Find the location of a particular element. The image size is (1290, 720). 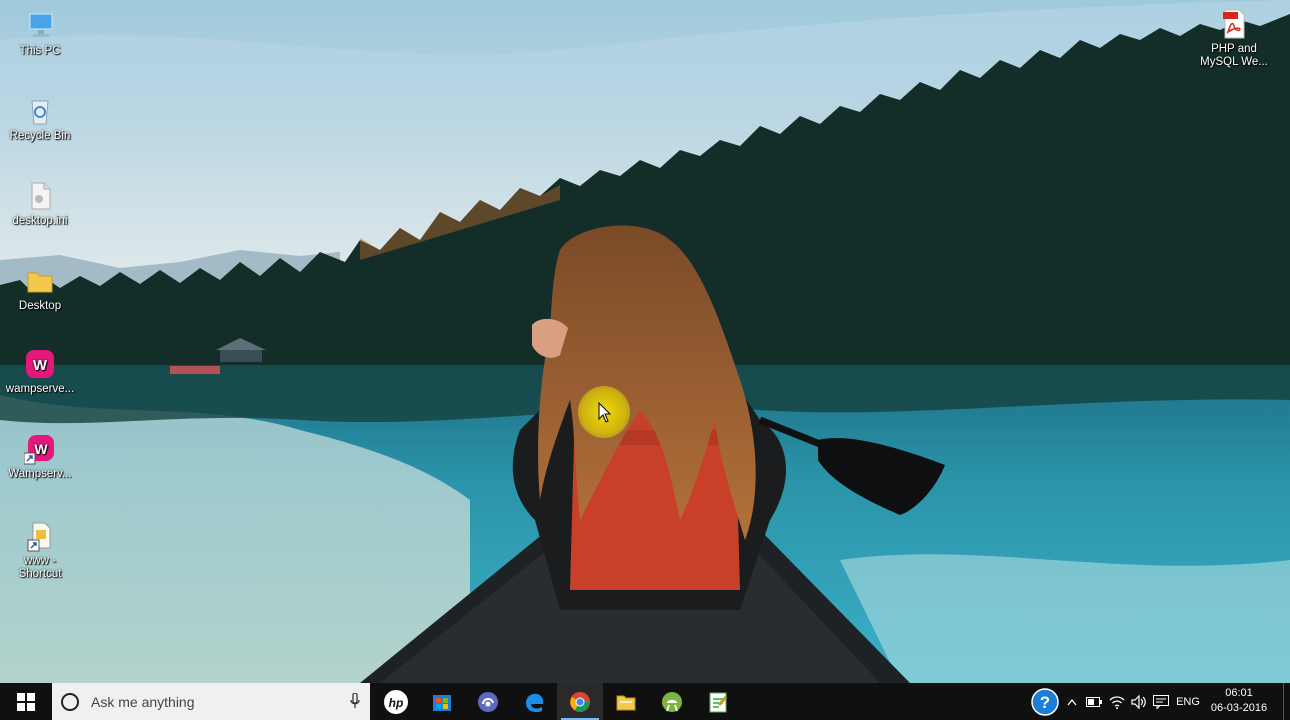

desktop-icon-label: Recycle Bin is located at coordinates (40, 136).